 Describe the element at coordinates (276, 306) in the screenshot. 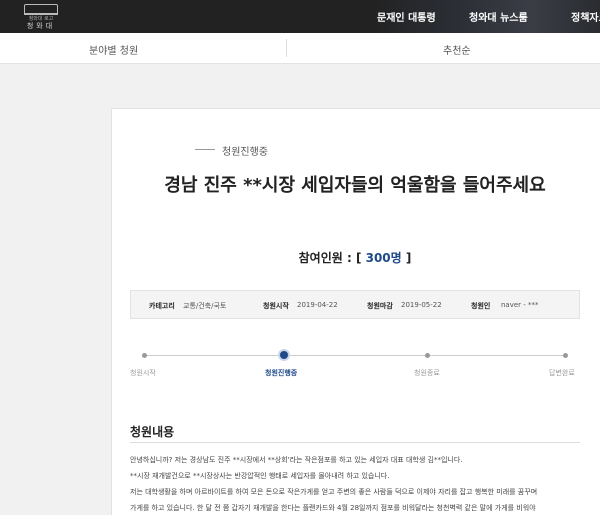

I see `meta-start-key: 청원시작` at that location.